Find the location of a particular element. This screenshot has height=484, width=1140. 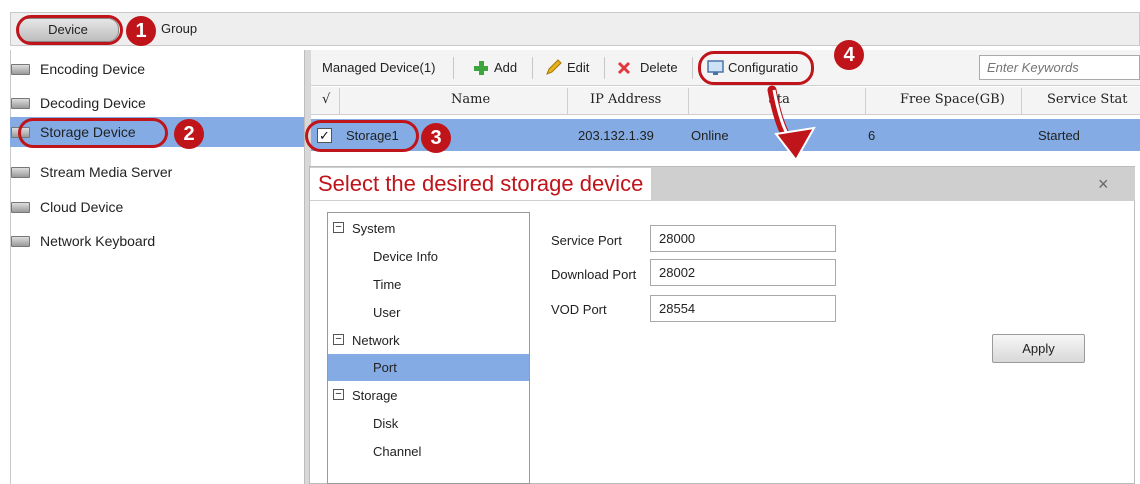

callout-highlight-device-tab is located at coordinates (69, 30).